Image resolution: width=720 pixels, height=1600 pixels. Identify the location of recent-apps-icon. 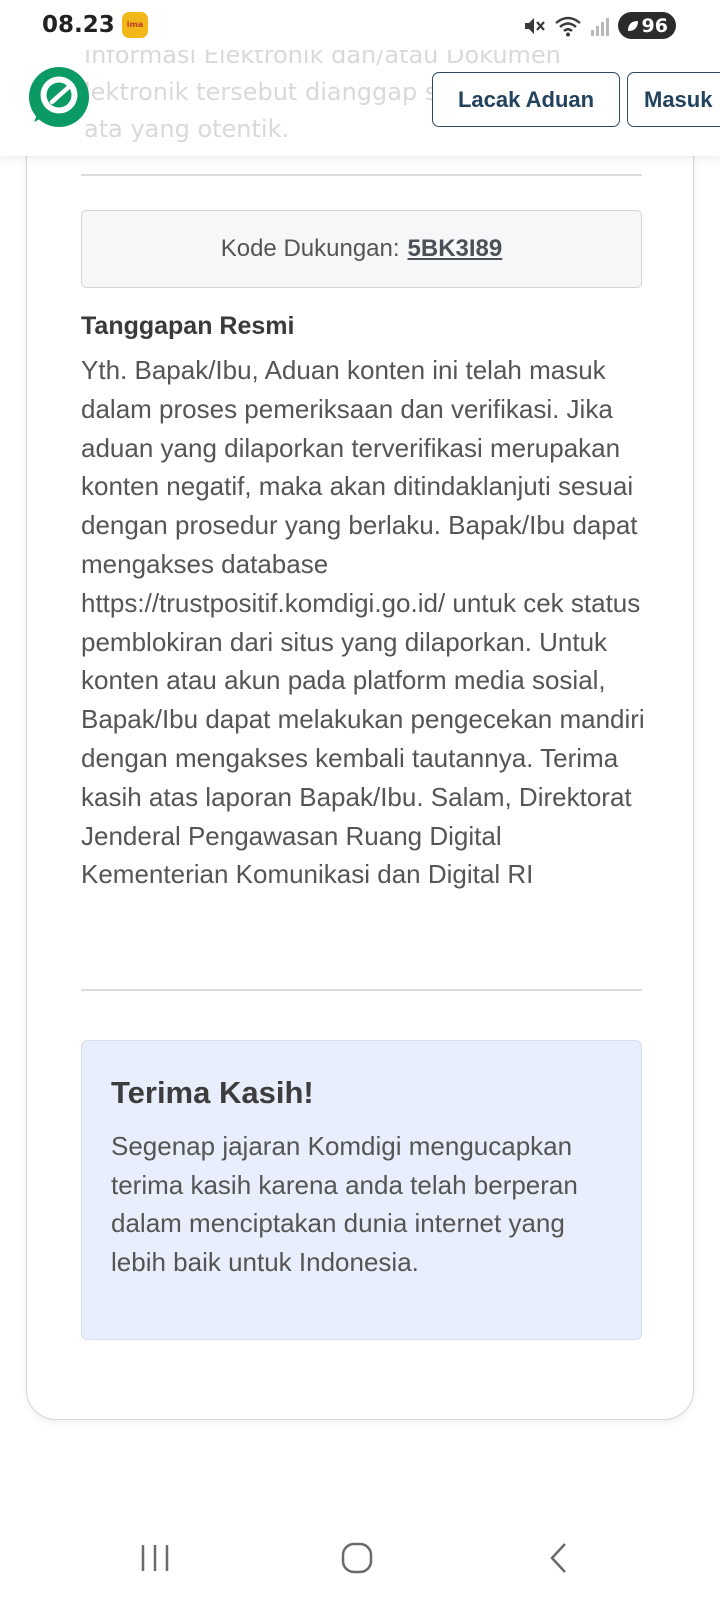
(155, 1558).